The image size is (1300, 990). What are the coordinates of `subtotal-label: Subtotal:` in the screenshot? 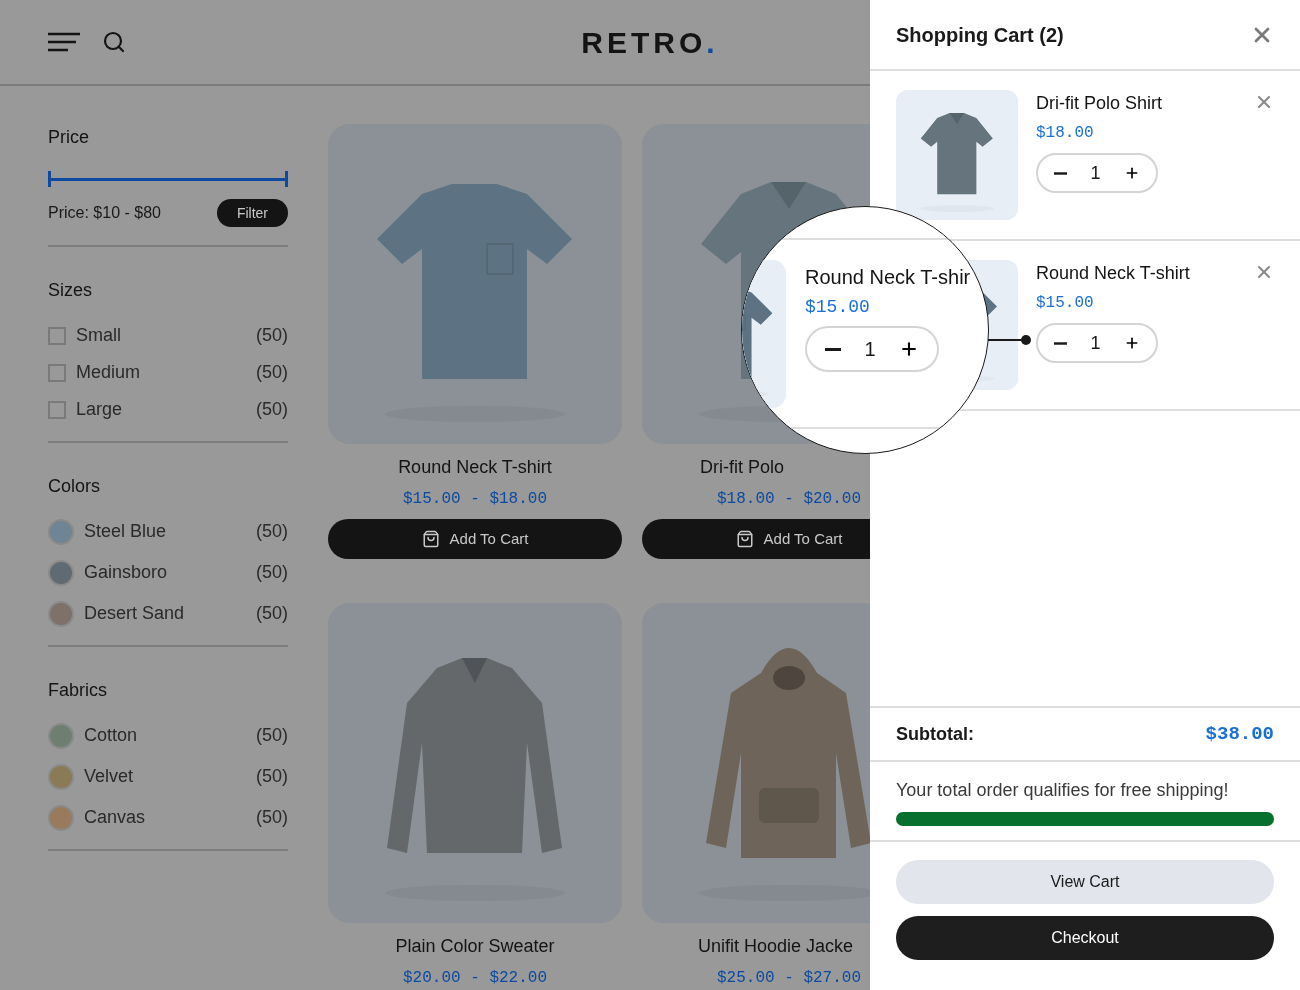 It's located at (935, 734).